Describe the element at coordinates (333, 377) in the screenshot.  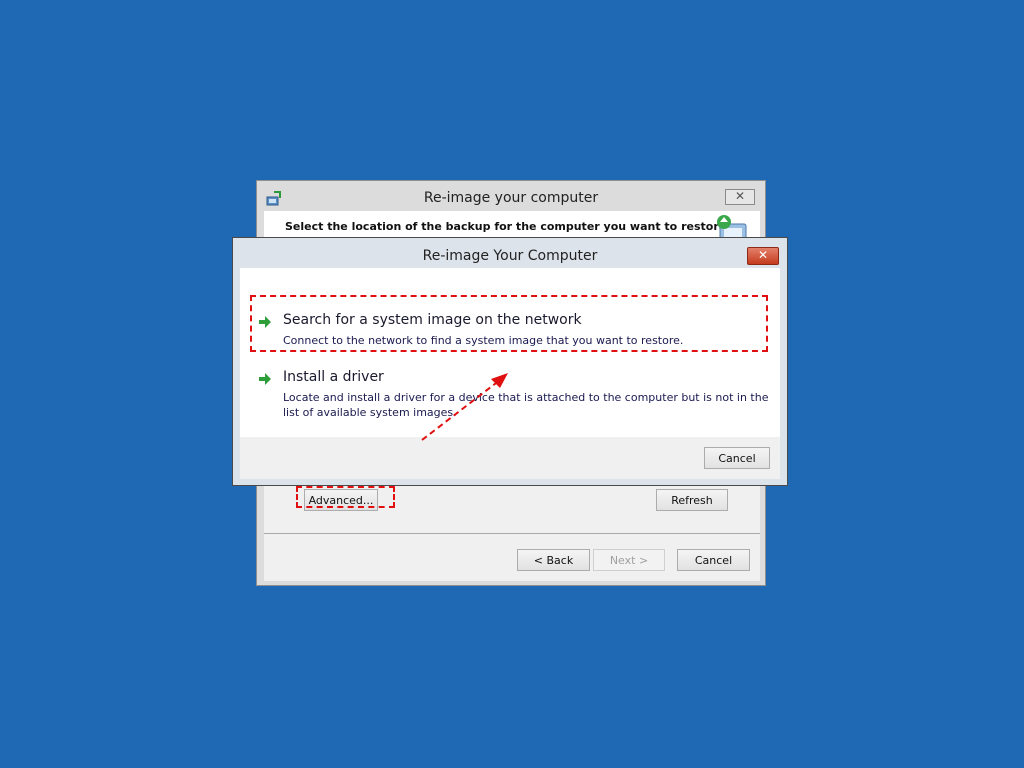
I see `option-title: Install a driver` at that location.